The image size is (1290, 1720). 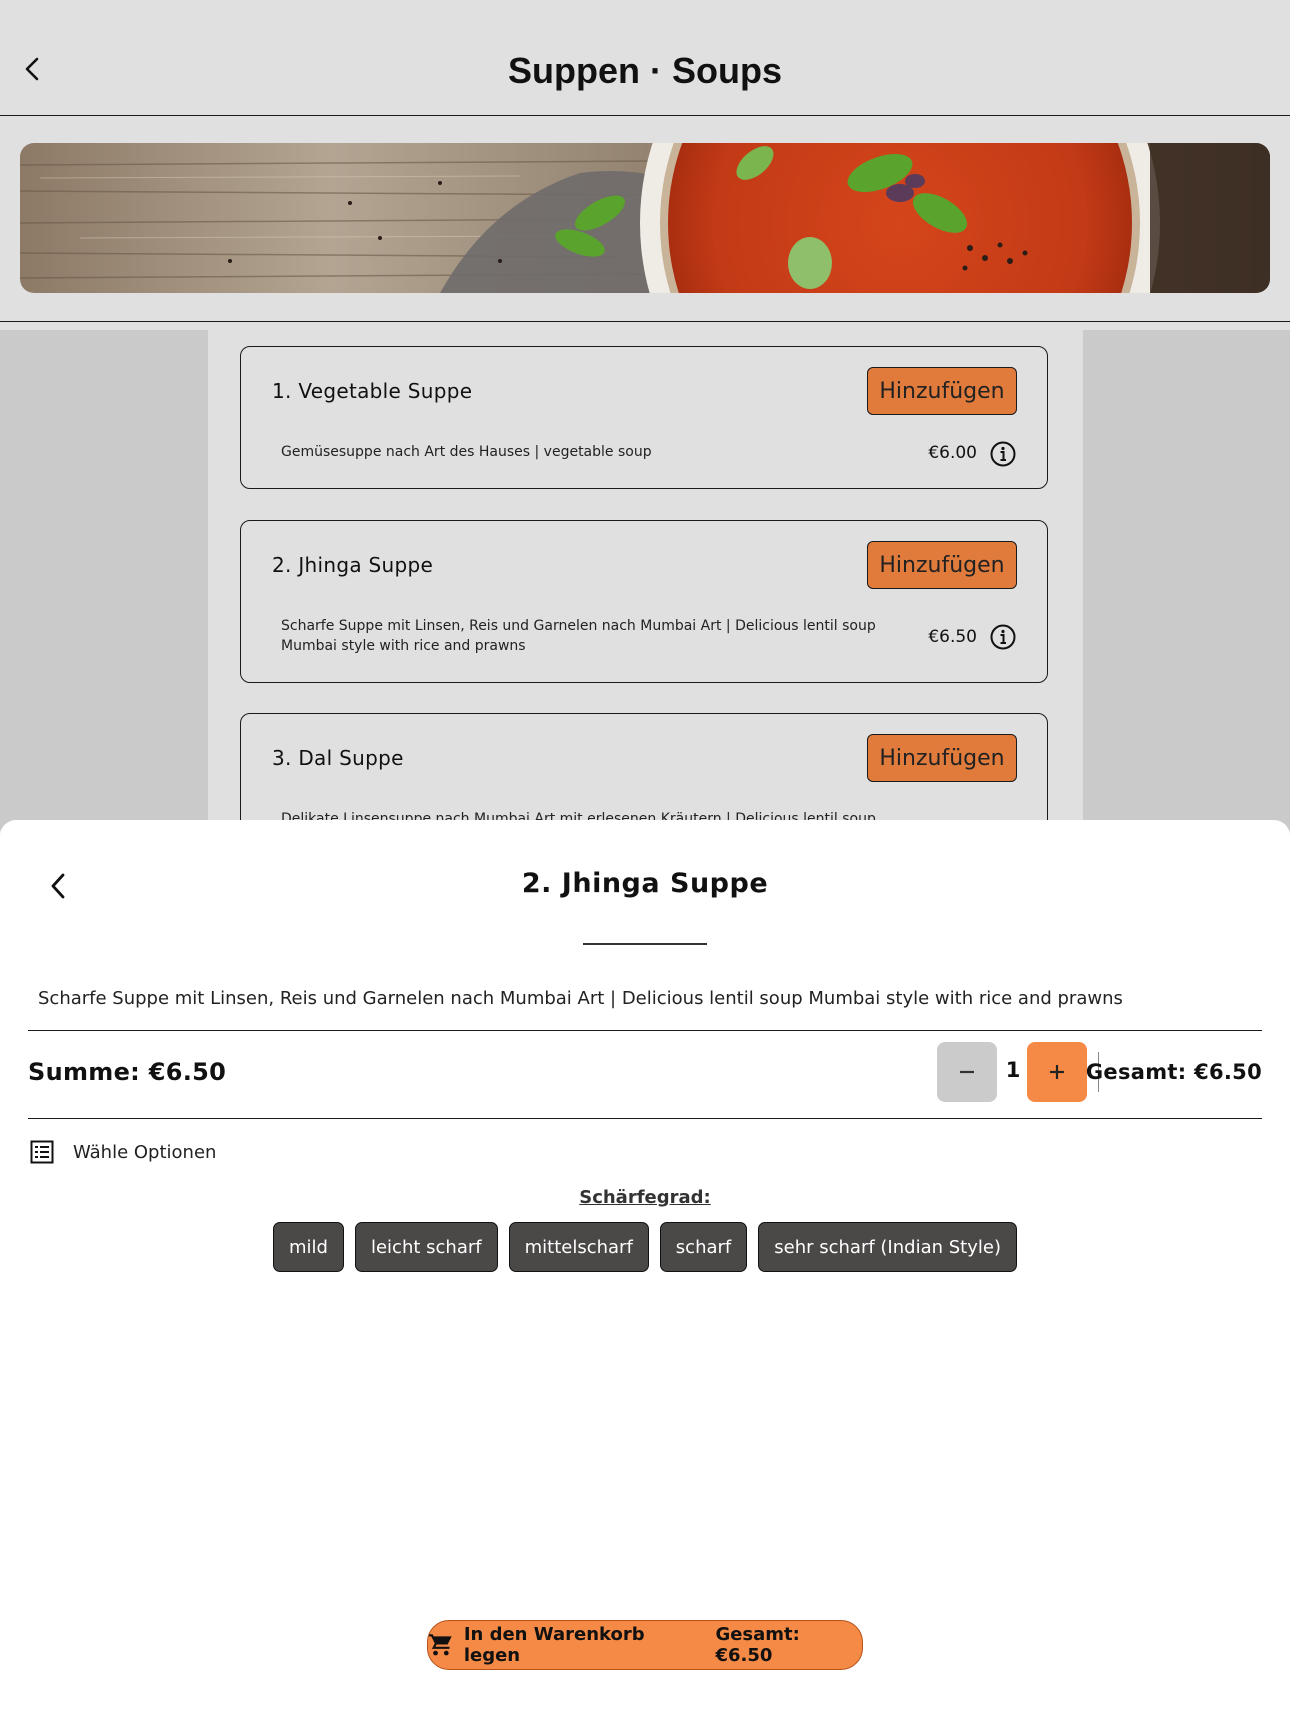 I want to click on sheet-title: 2. Jhinga Suppe, so click(x=645, y=883).